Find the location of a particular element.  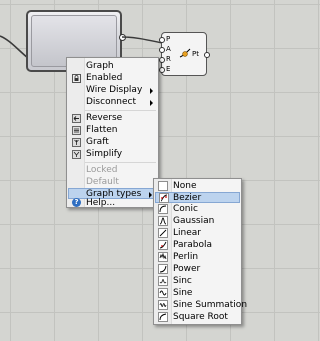

perlin-graph-icon is located at coordinates (163, 257).